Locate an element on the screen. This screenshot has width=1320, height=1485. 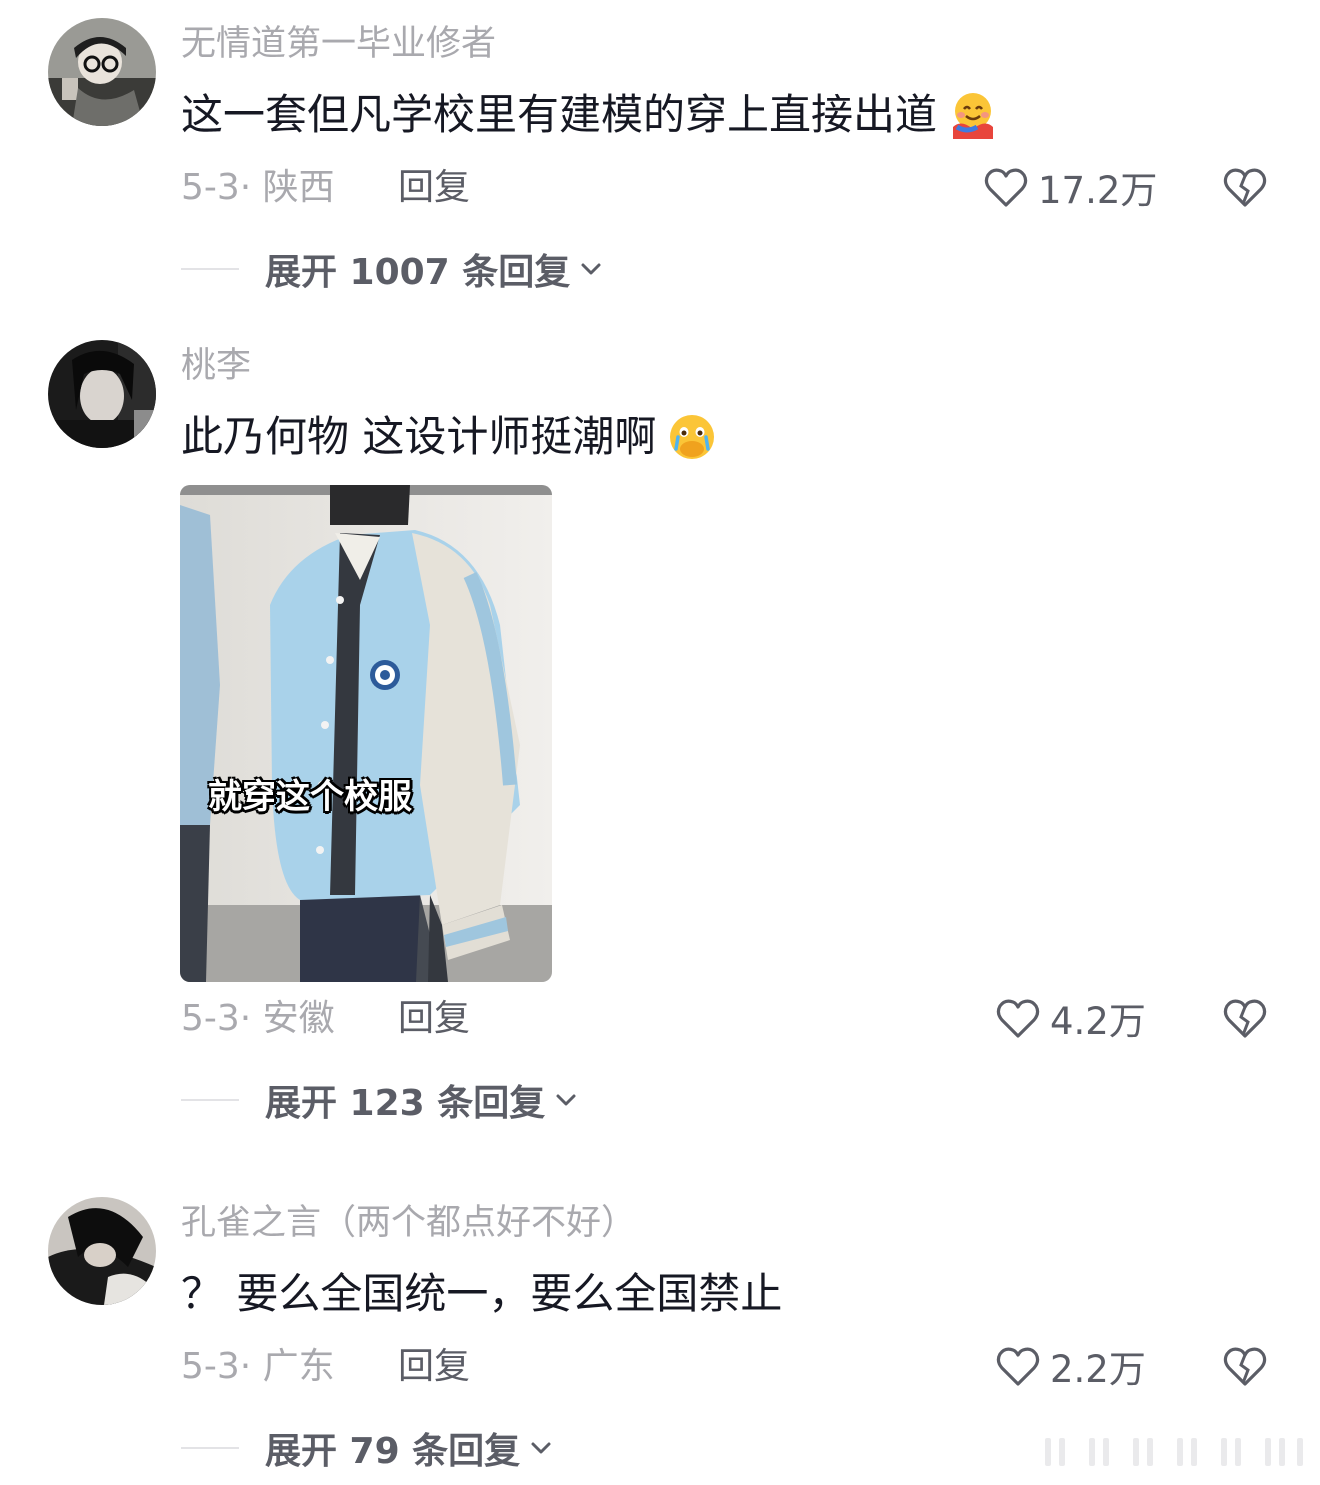
comment-image: 就穿这个校服 is located at coordinates (366, 733).